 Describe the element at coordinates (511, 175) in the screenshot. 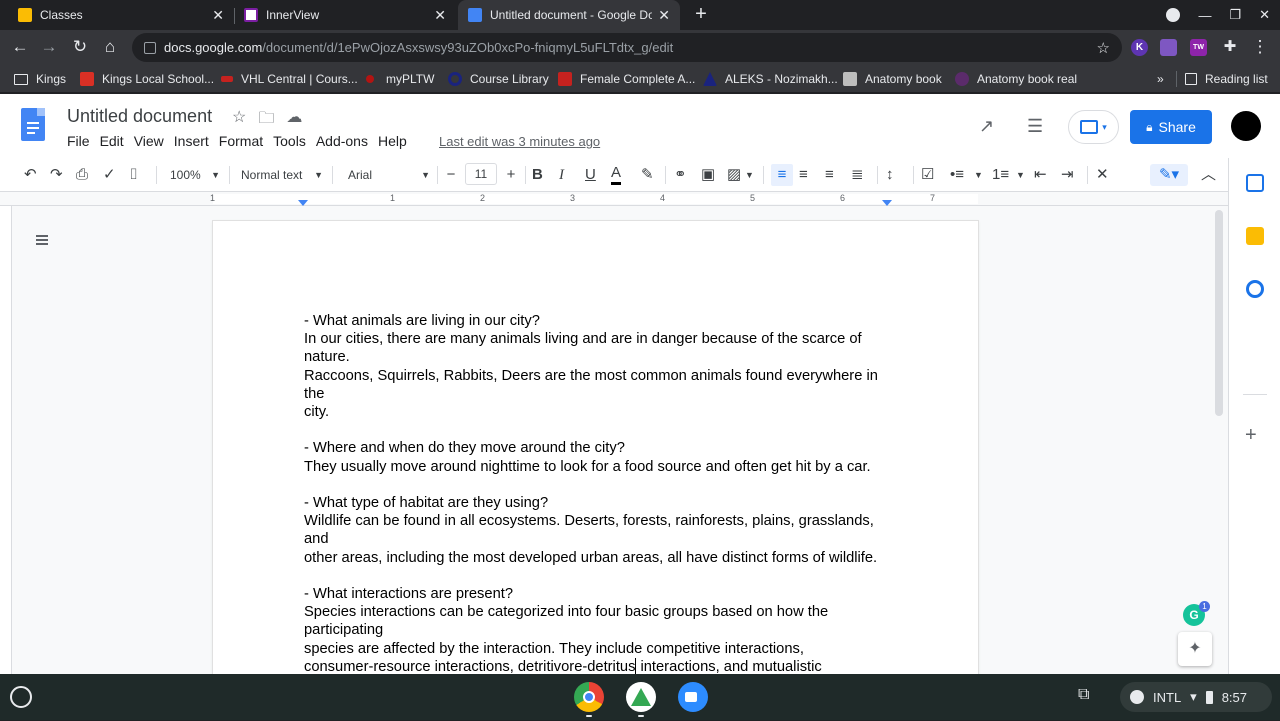

I see `increase-font-size-button: +` at that location.